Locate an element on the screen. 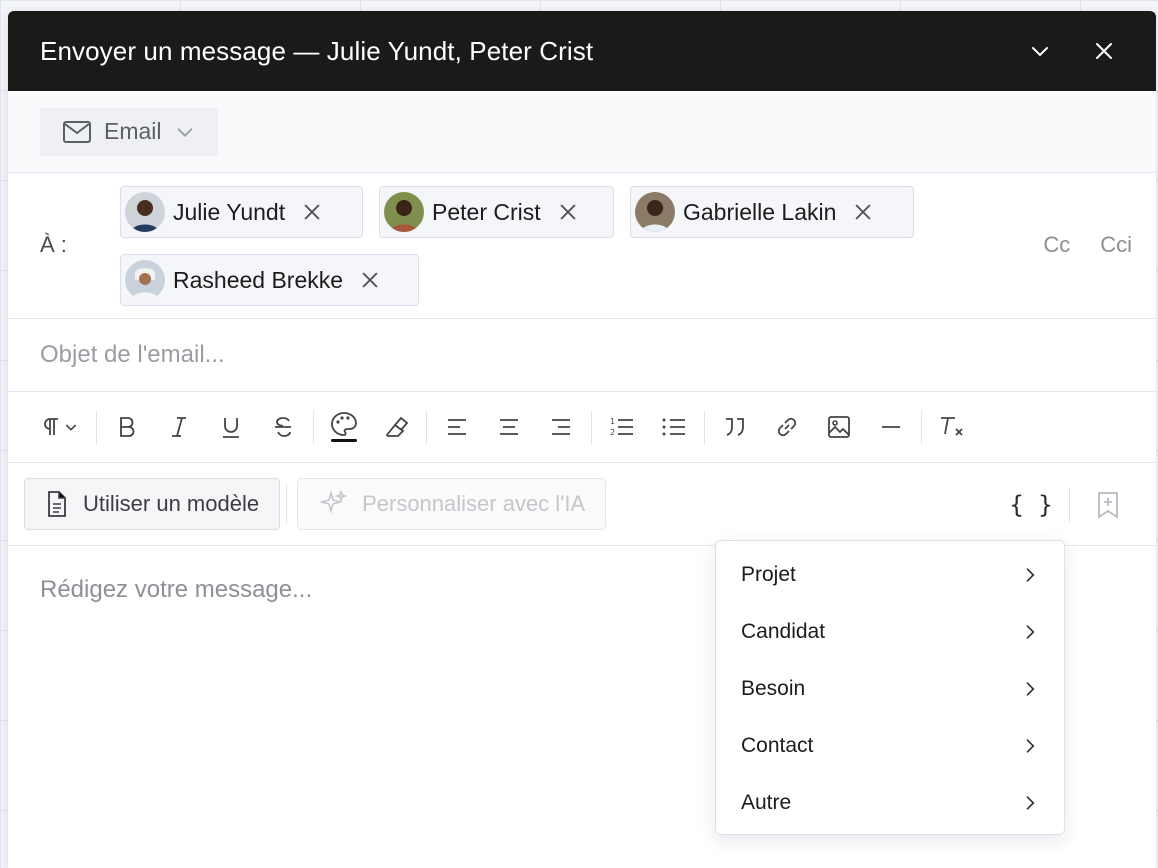 The image size is (1158, 868). menu-item-projet: Projet is located at coordinates (890, 574).